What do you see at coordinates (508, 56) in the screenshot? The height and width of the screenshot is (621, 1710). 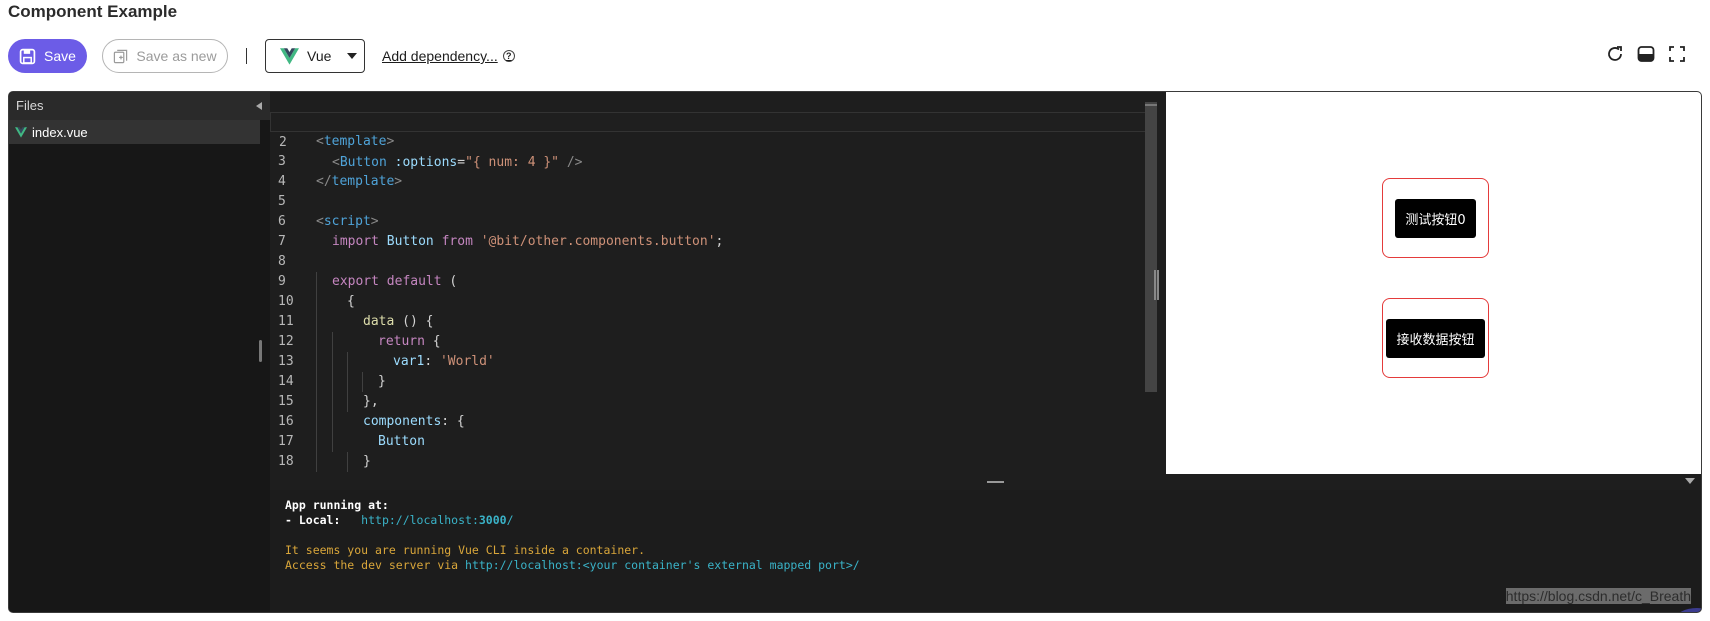 I see `help-icon: ?` at bounding box center [508, 56].